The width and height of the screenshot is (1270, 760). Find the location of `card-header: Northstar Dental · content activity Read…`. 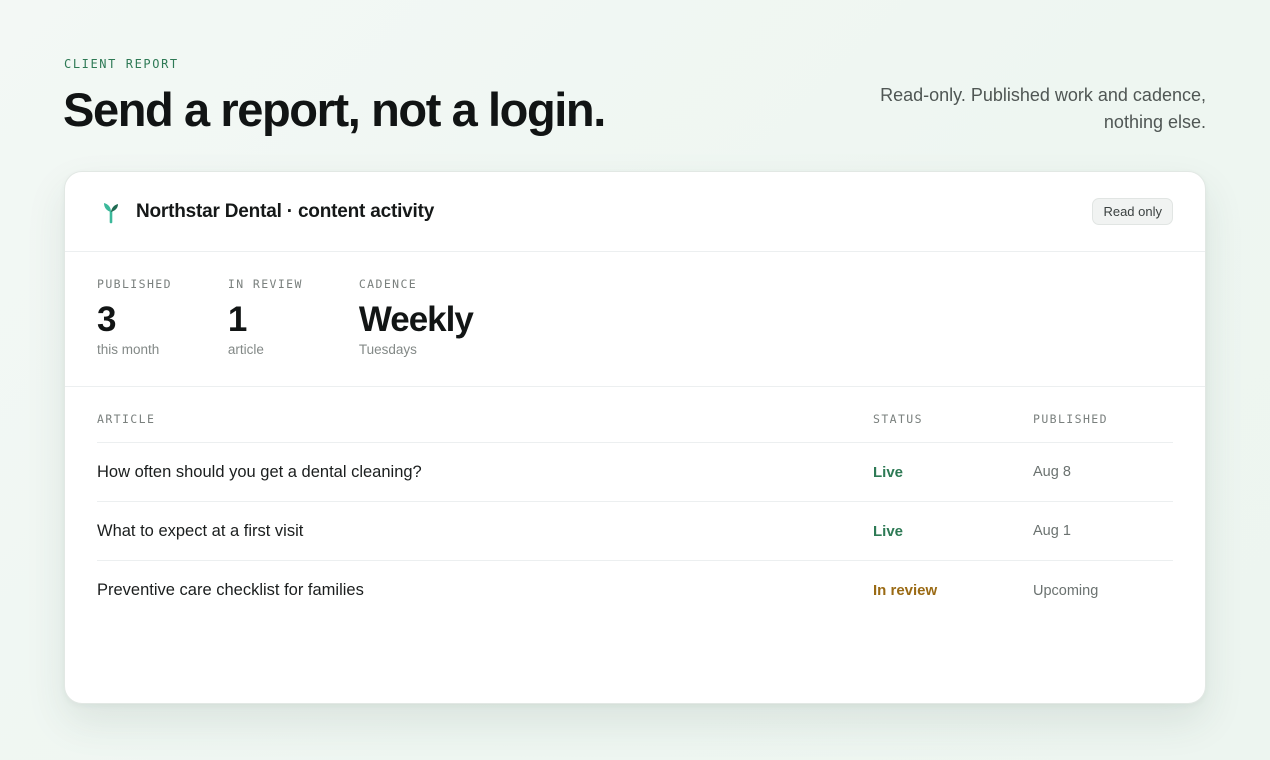

card-header: Northstar Dental · content activity Read… is located at coordinates (635, 212).